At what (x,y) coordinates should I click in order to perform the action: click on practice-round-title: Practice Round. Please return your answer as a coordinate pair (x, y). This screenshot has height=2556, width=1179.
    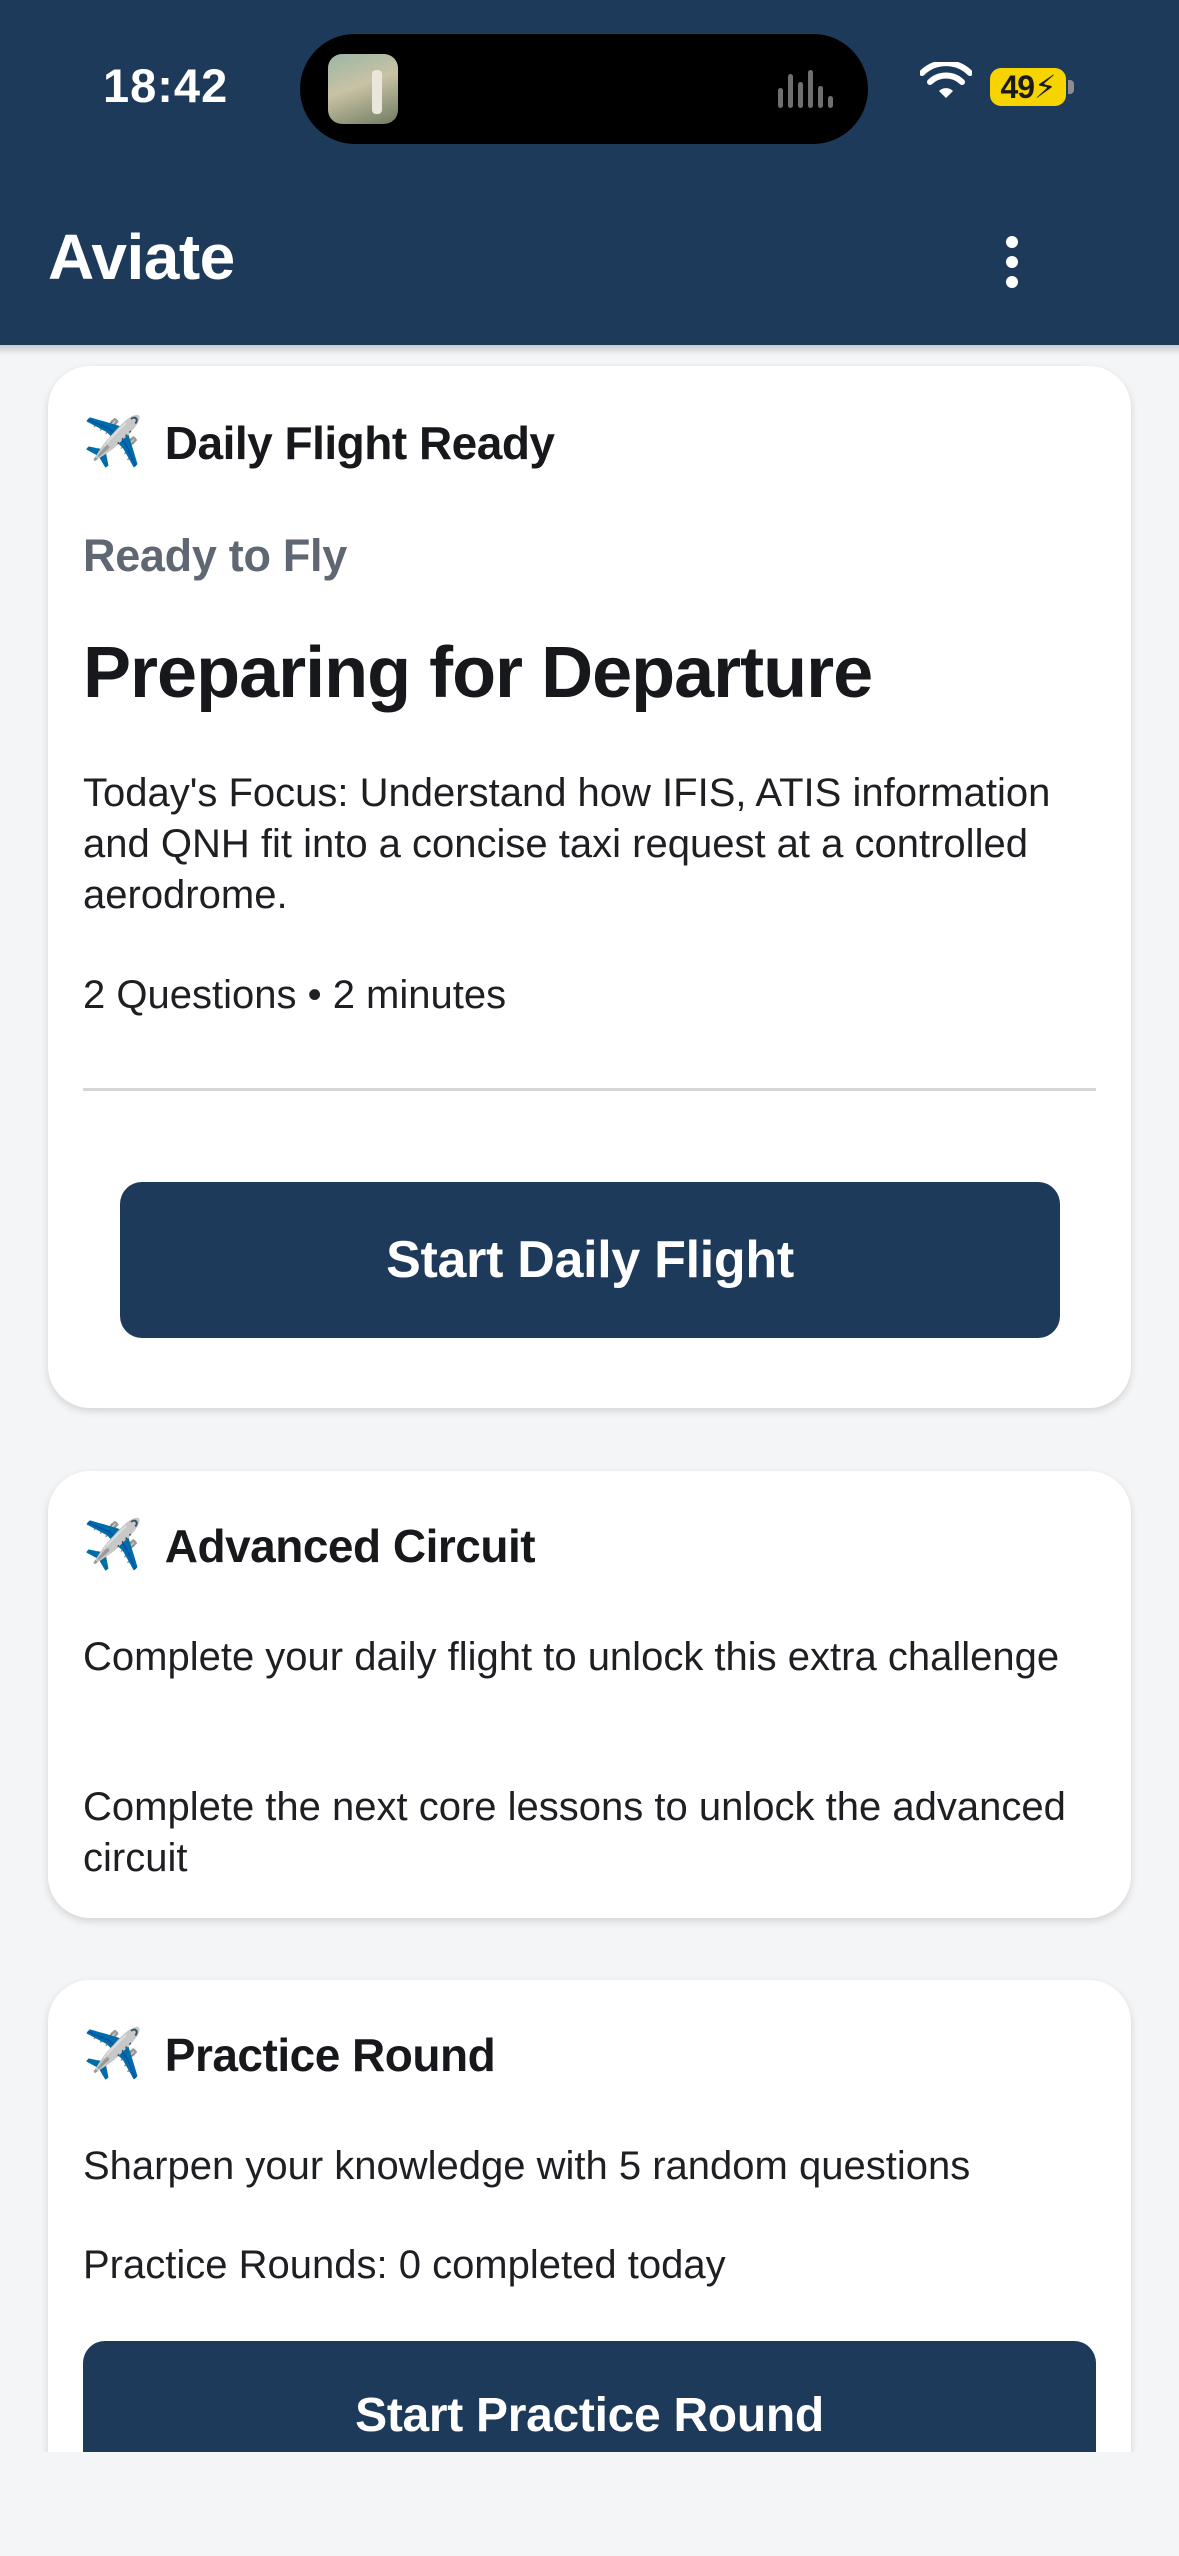
    Looking at the image, I should click on (330, 2055).